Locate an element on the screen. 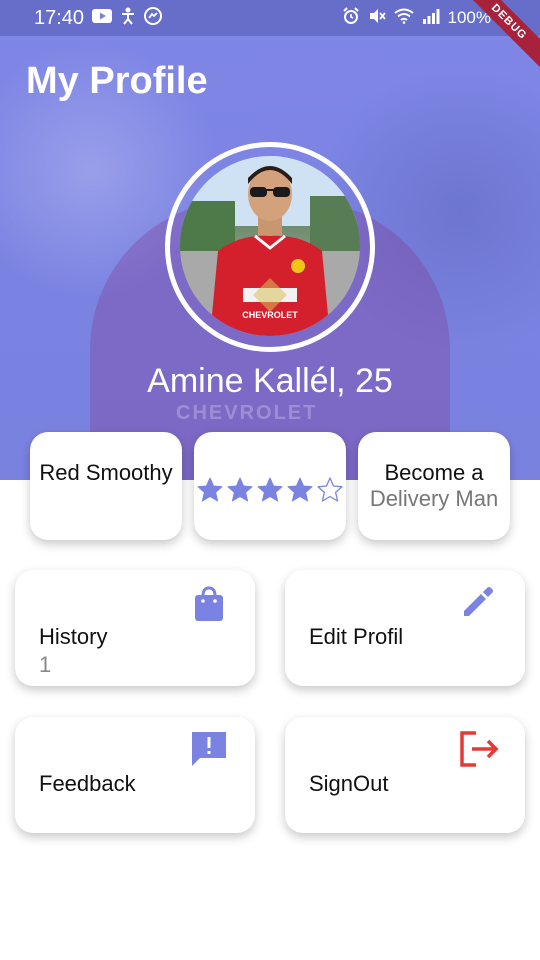 This screenshot has width=540, height=960. alarm-icon is located at coordinates (351, 18).